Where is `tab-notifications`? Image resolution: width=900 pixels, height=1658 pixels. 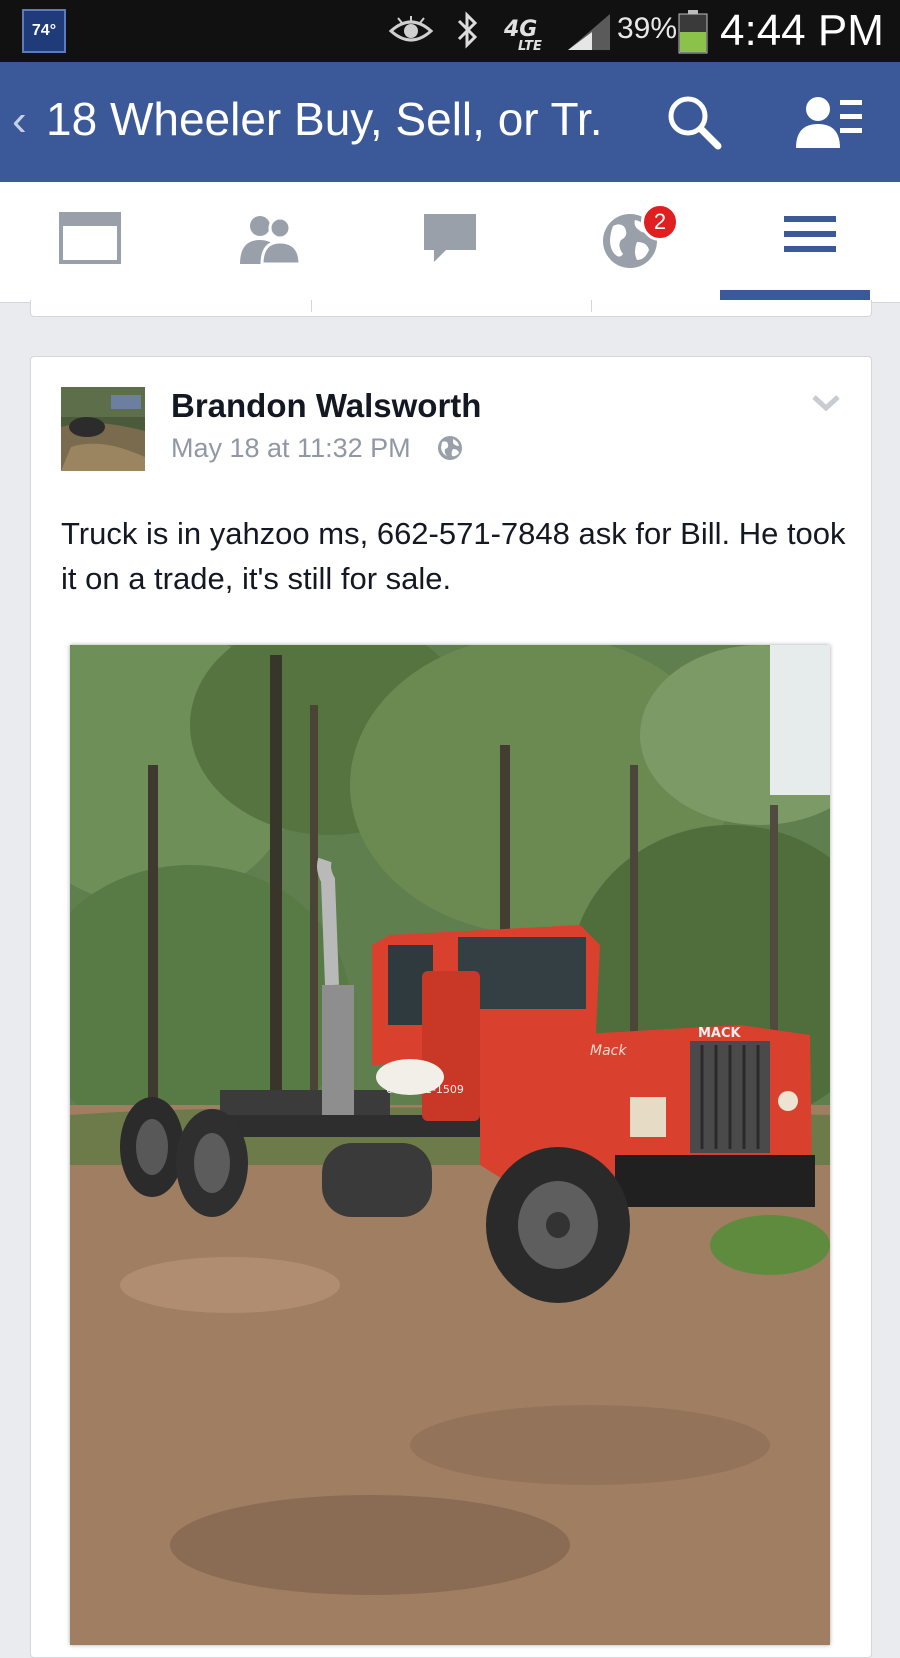 tab-notifications is located at coordinates (630, 242).